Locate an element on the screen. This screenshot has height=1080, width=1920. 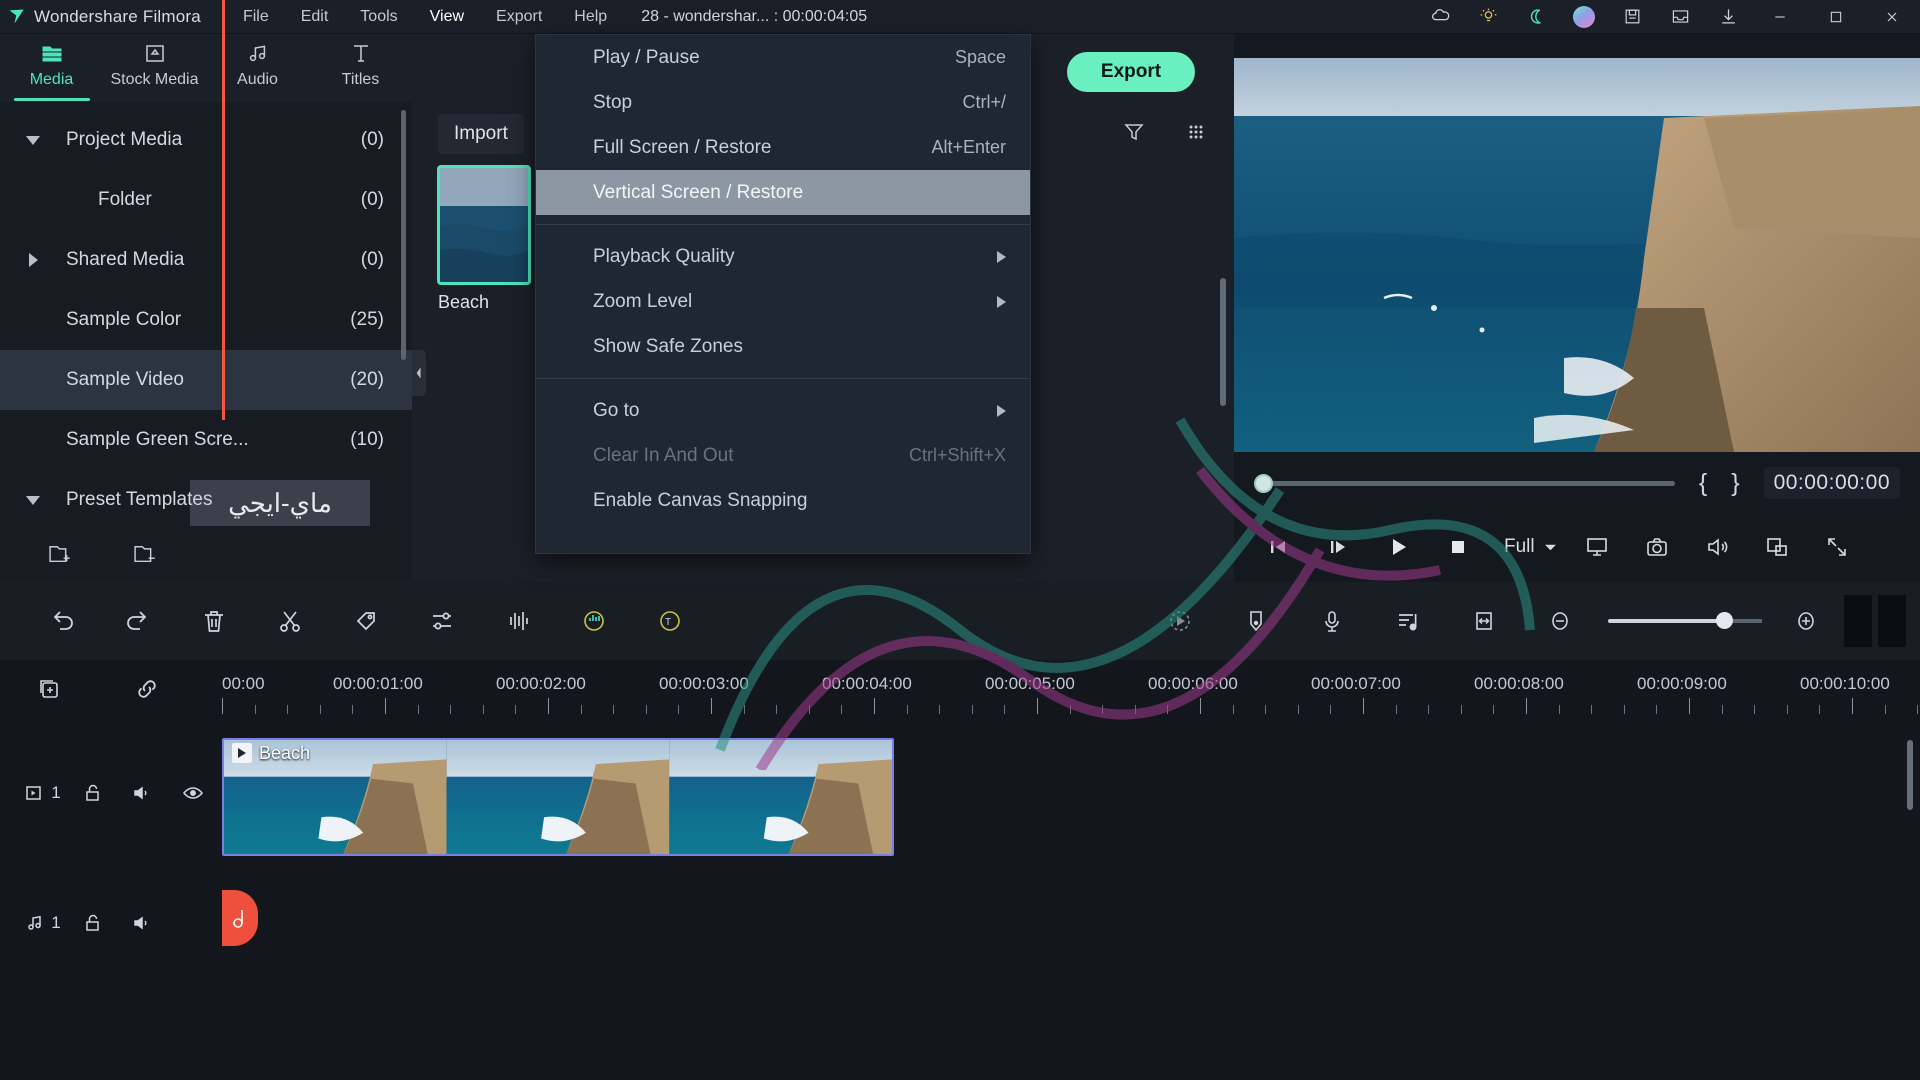
play-icon is located at coordinates (1398, 547).